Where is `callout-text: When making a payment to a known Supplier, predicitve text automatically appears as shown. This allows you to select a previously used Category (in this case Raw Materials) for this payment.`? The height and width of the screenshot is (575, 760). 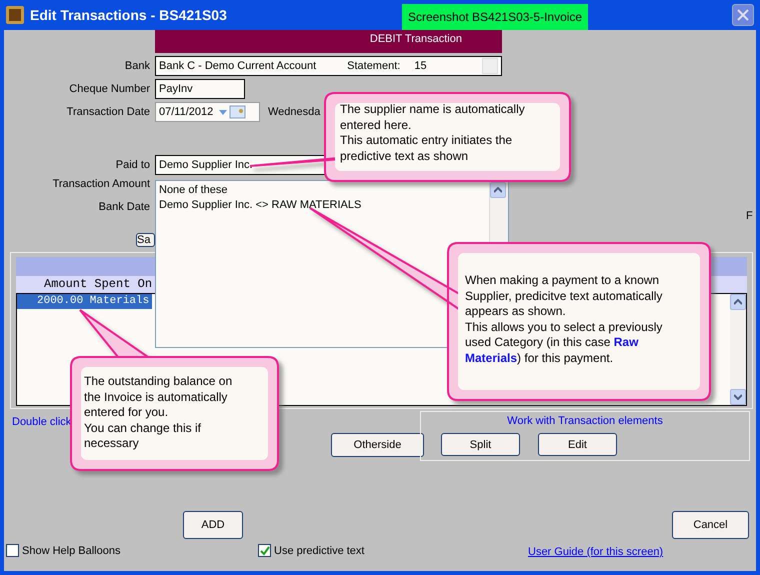 callout-text: When making a payment to a known Supplier, predicitve text automatically appears as shown. This allows you to select a previously used Category (in this case Raw Materials) for this payment. is located at coordinates (564, 319).